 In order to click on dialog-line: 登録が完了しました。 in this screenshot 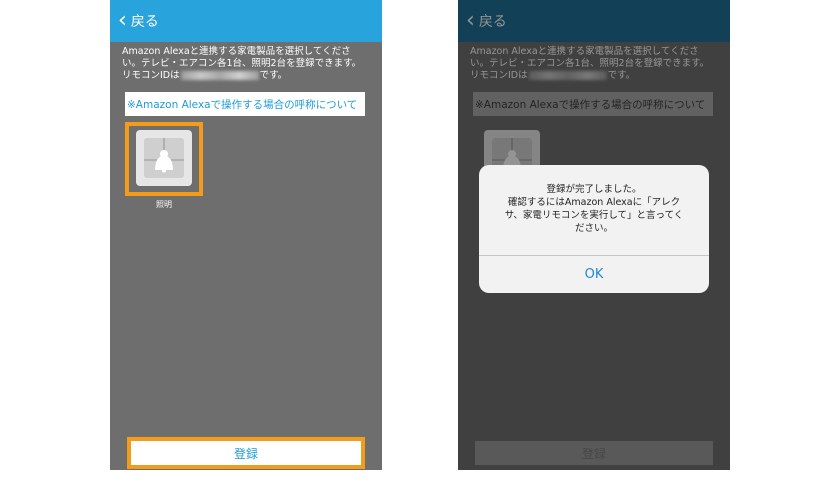, I will do `click(594, 189)`.